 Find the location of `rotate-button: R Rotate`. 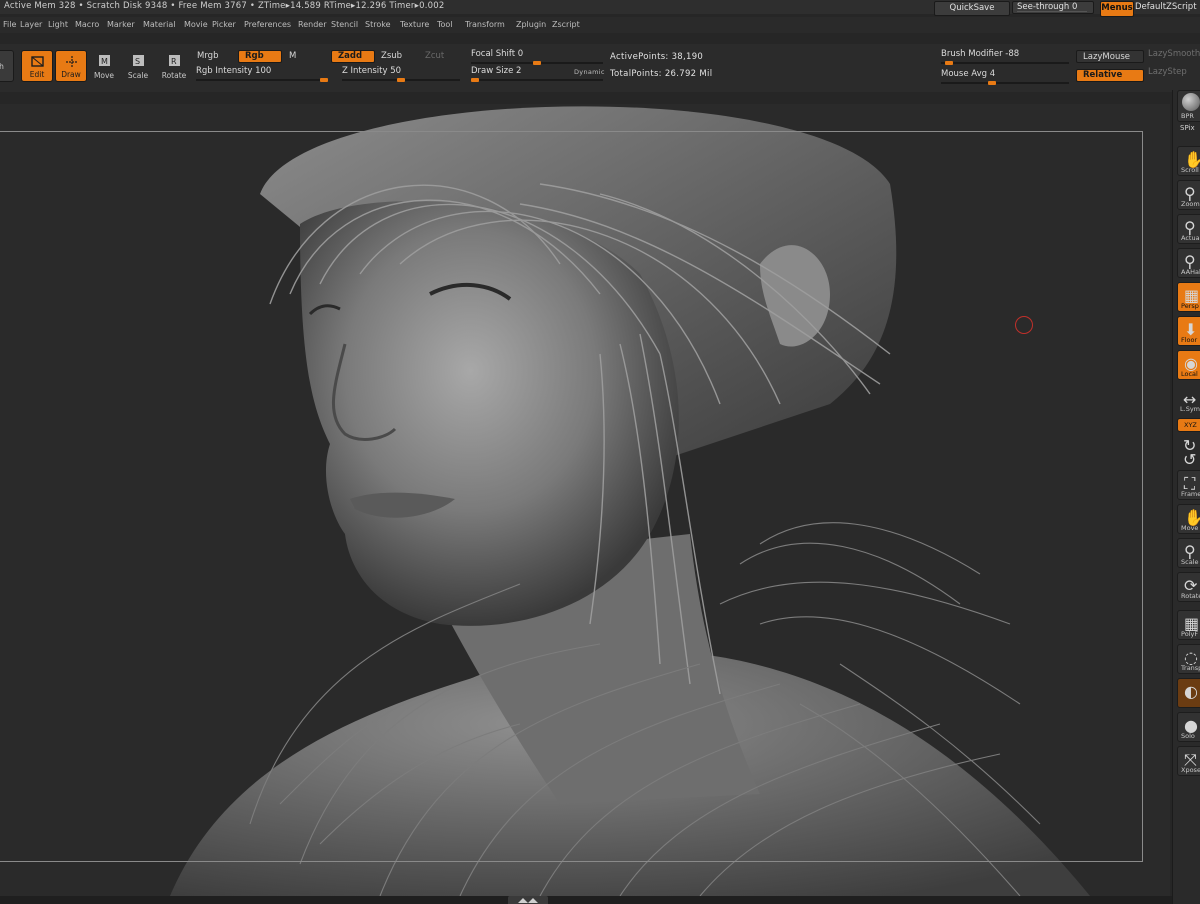

rotate-button: R Rotate is located at coordinates (174, 66).